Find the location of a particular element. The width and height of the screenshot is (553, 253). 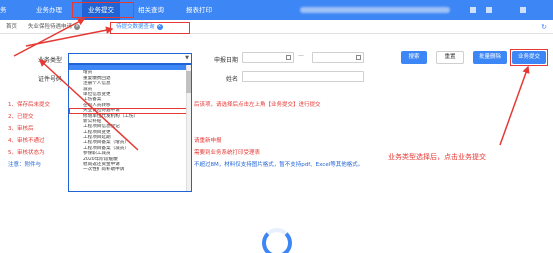

name-field is located at coordinates (303, 76).